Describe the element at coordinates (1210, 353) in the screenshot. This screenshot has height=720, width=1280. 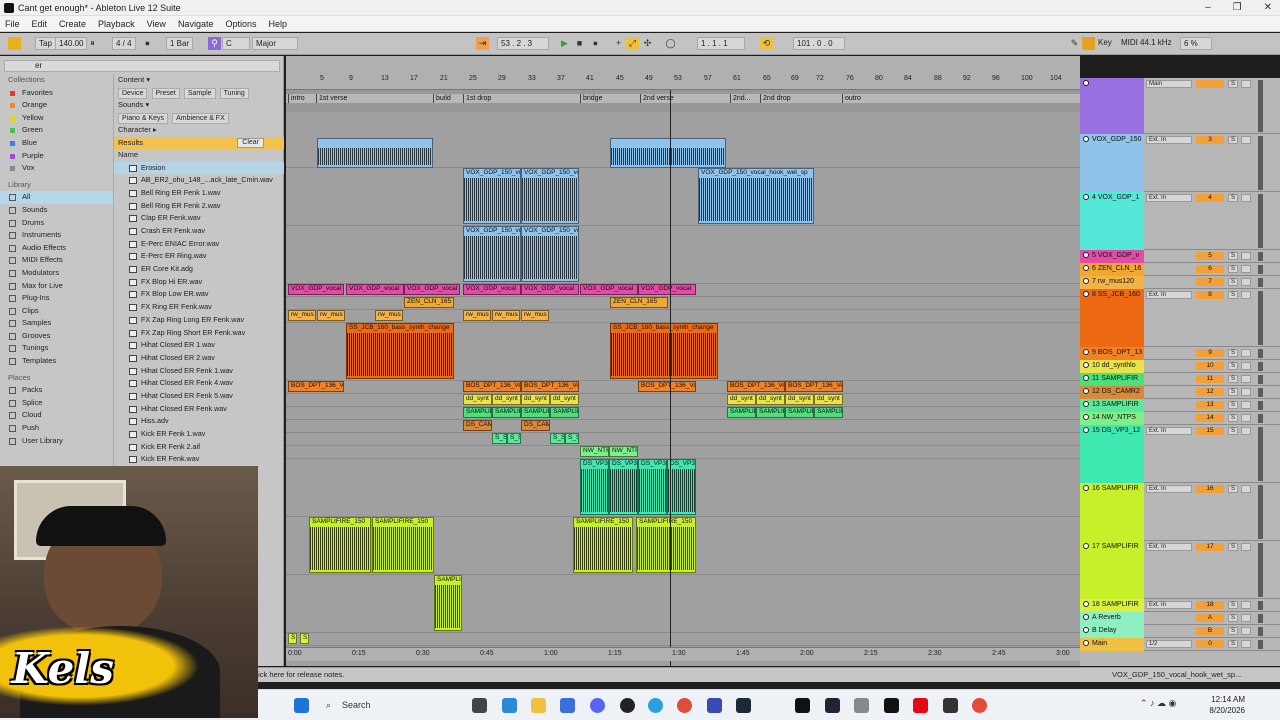
I see `track-activator: 9` at that location.